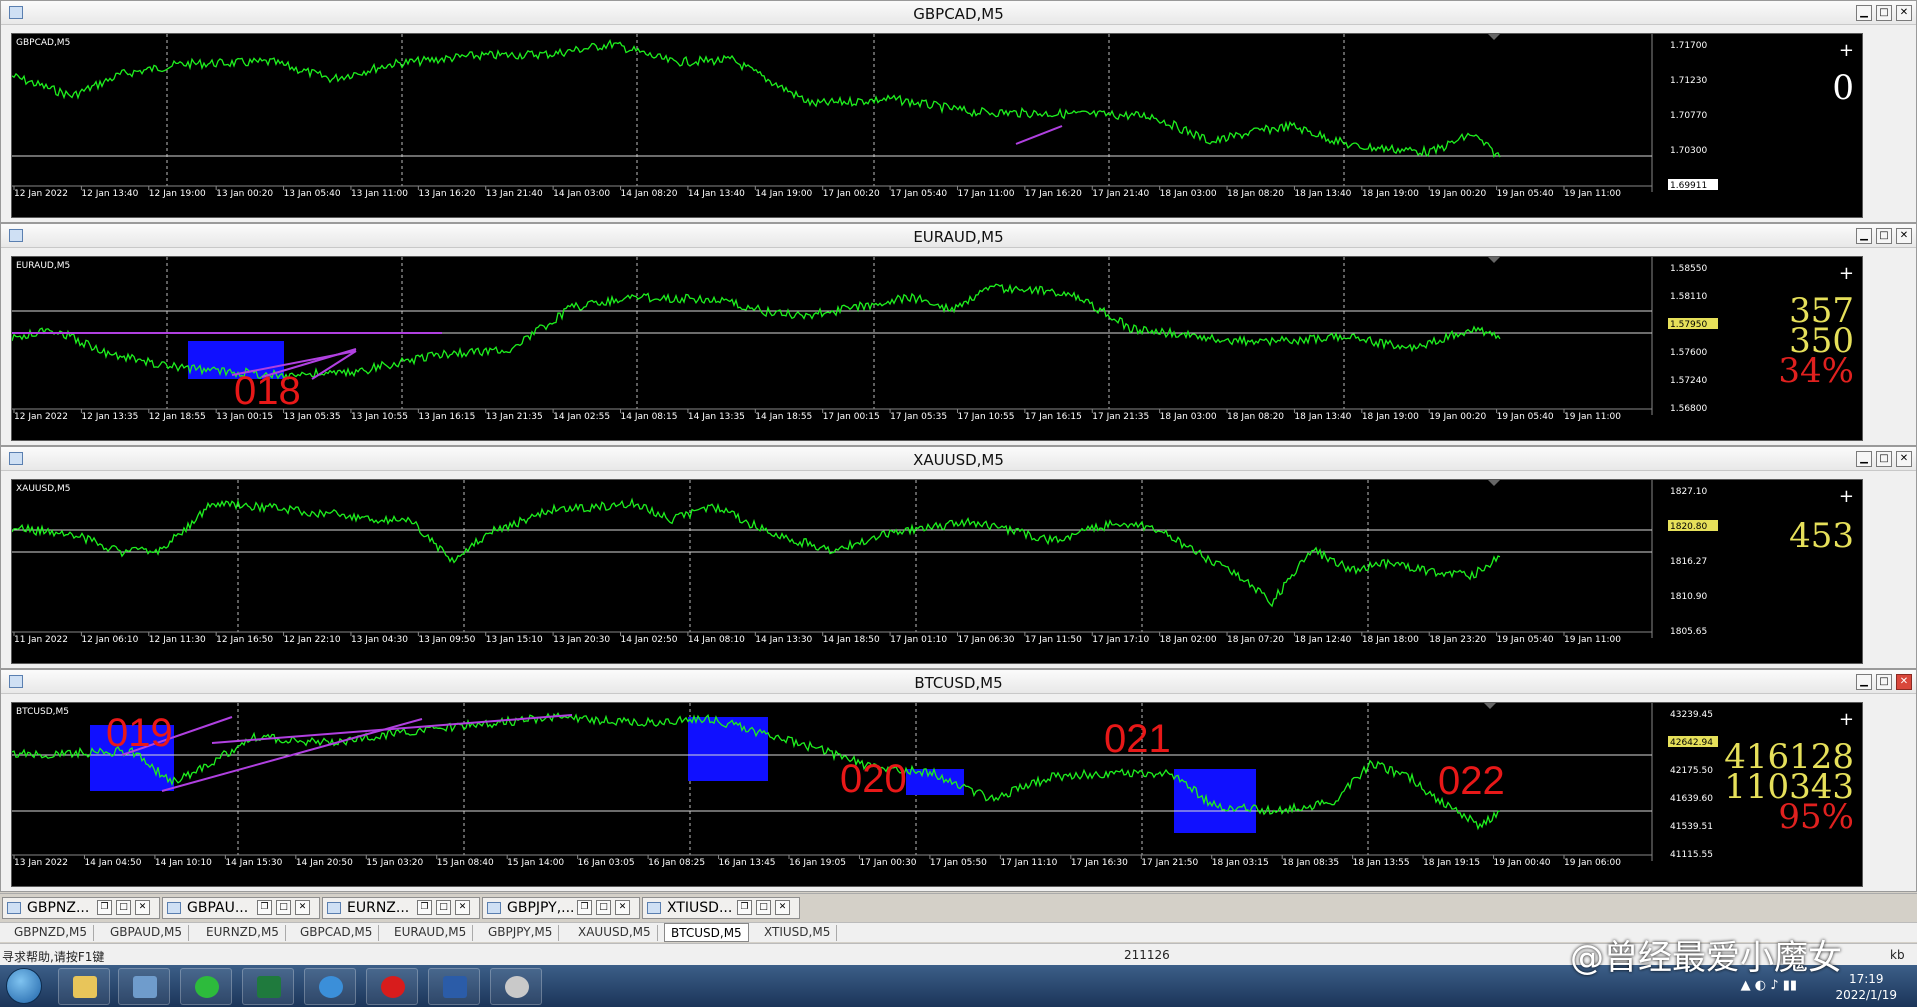 This screenshot has height=1007, width=1917. Describe the element at coordinates (561, 908) in the screenshot. I see `minimized-window-tab: GBPJPY,... ❐ □ ✕` at that location.